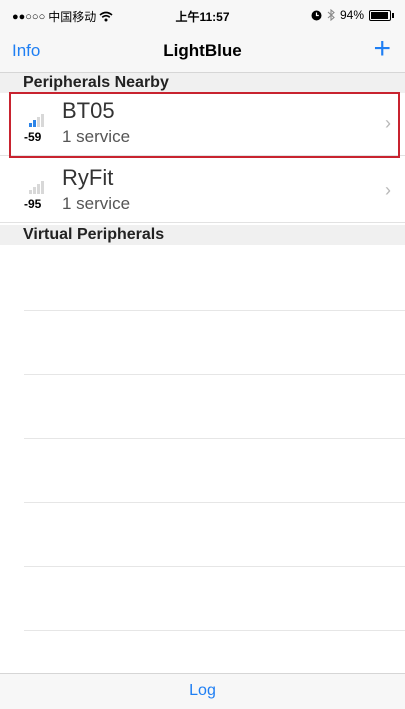 The image size is (405, 709). I want to click on section-title-nearby: Peripherals Nearby, so click(96, 82).